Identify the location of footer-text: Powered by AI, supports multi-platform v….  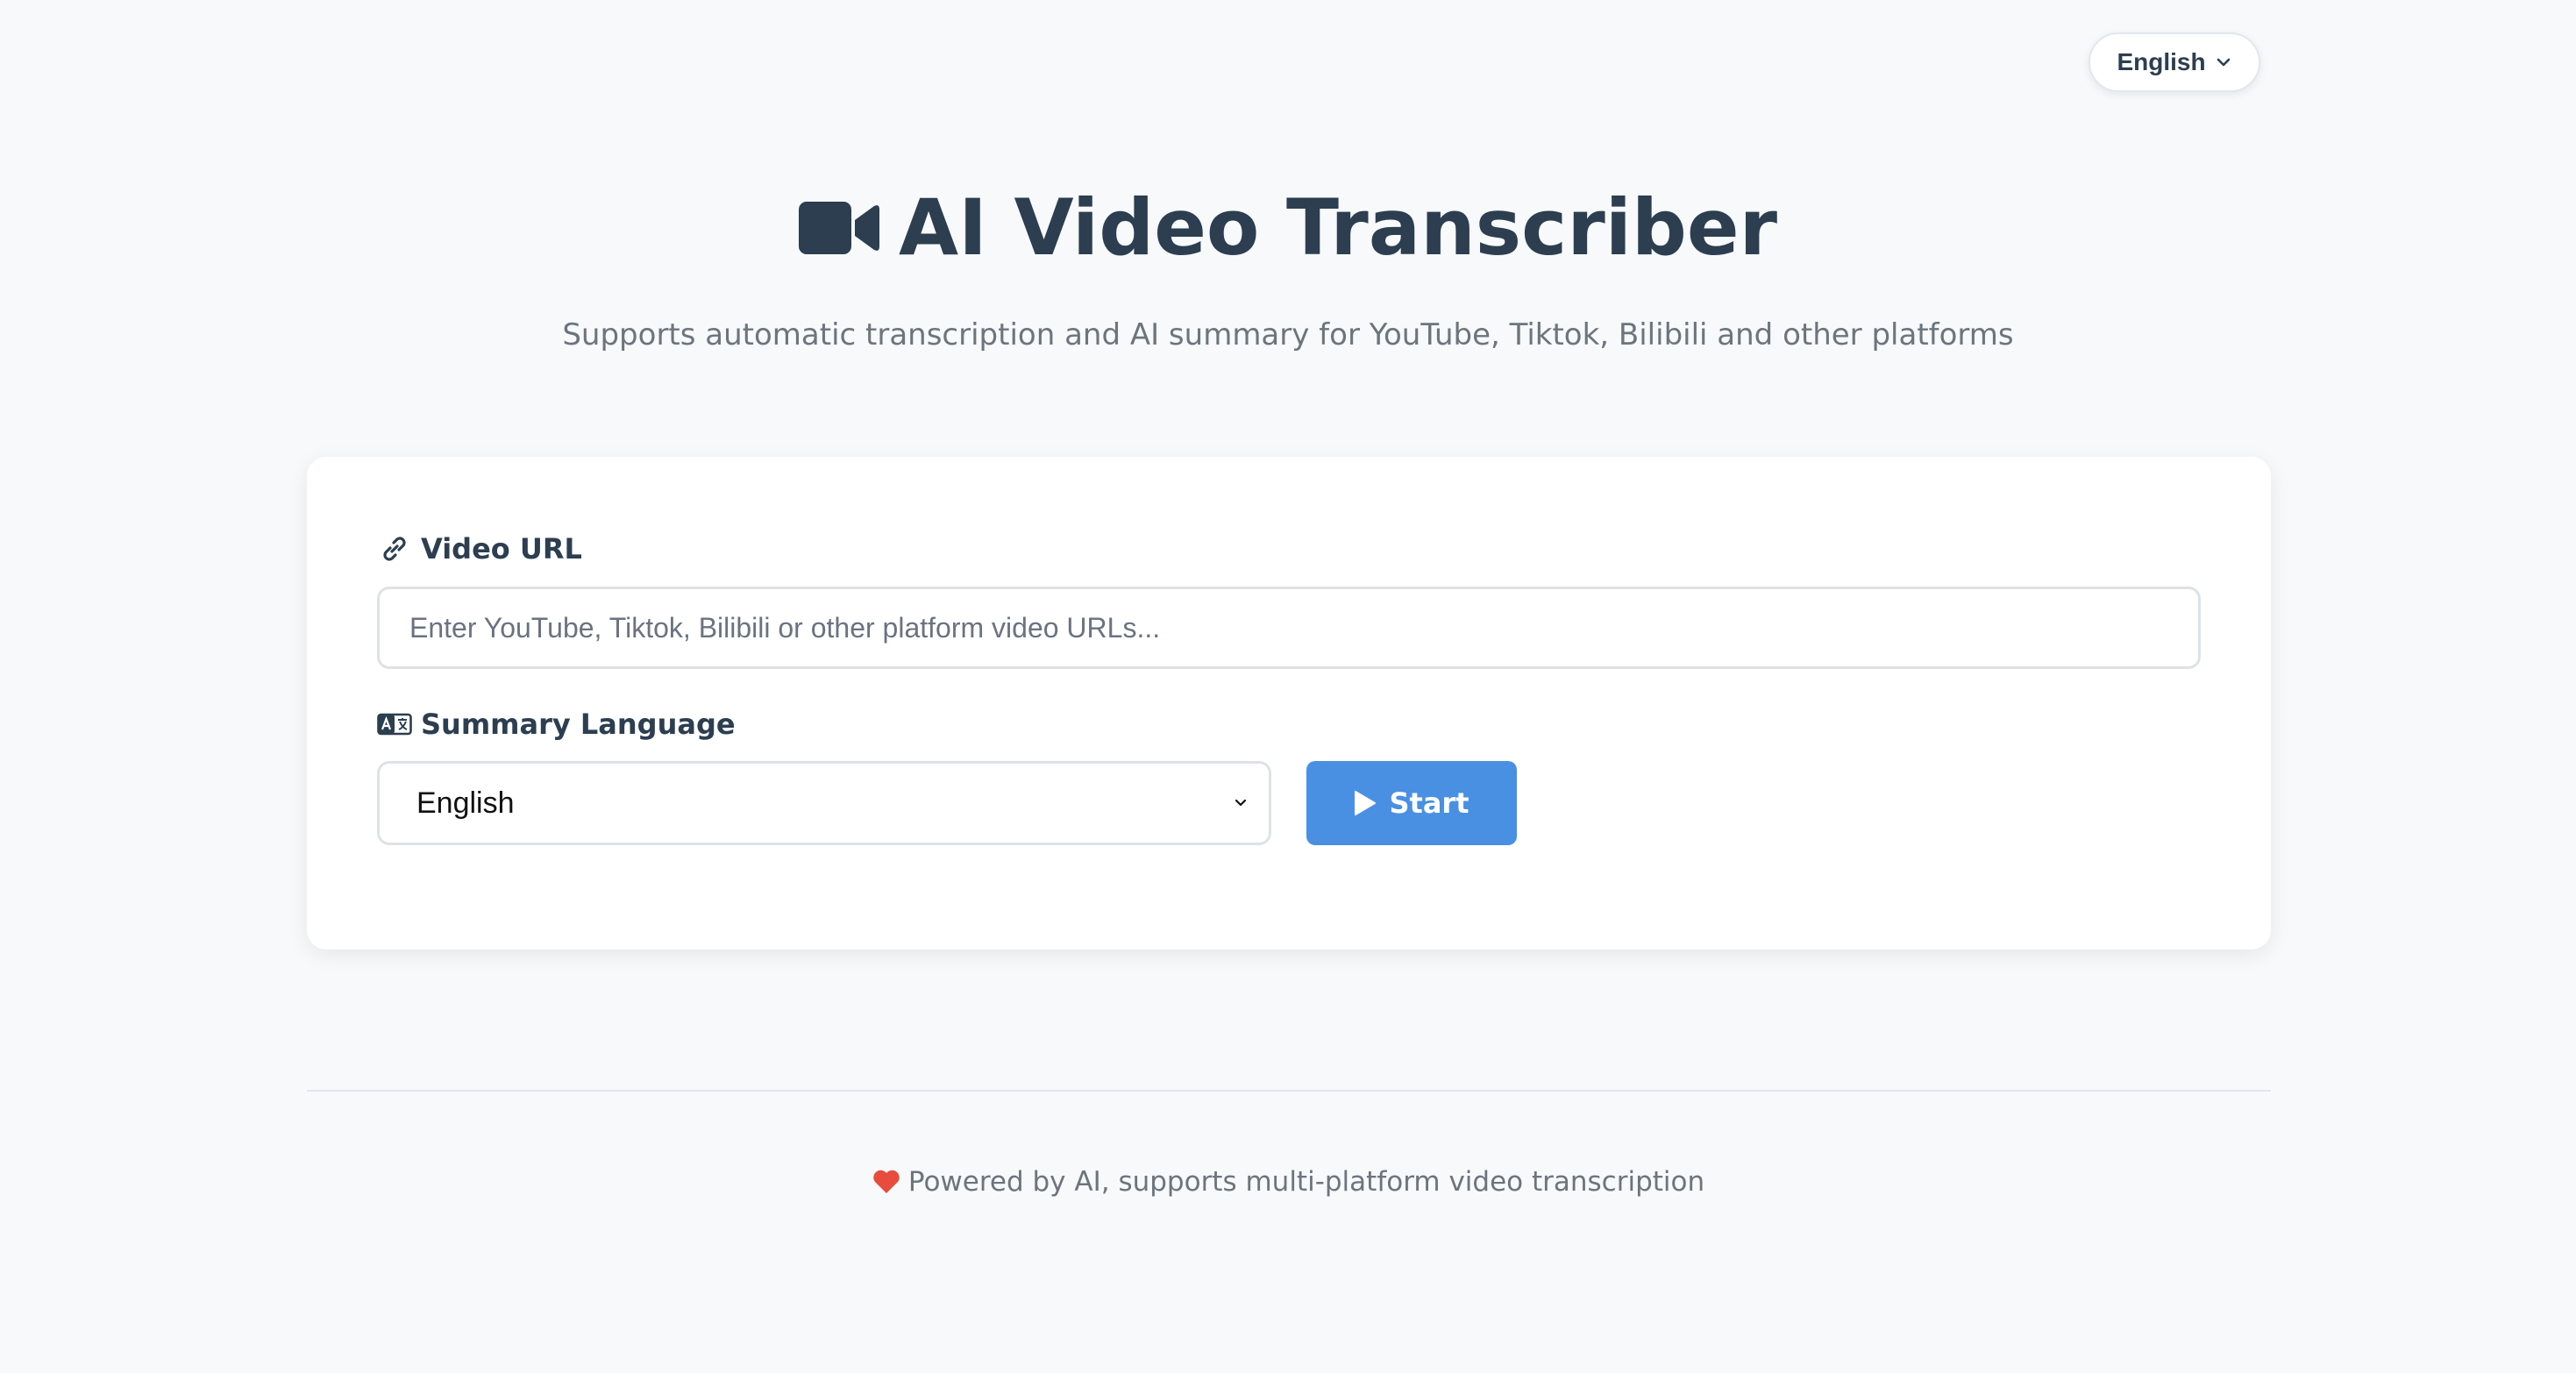
(1306, 1182).